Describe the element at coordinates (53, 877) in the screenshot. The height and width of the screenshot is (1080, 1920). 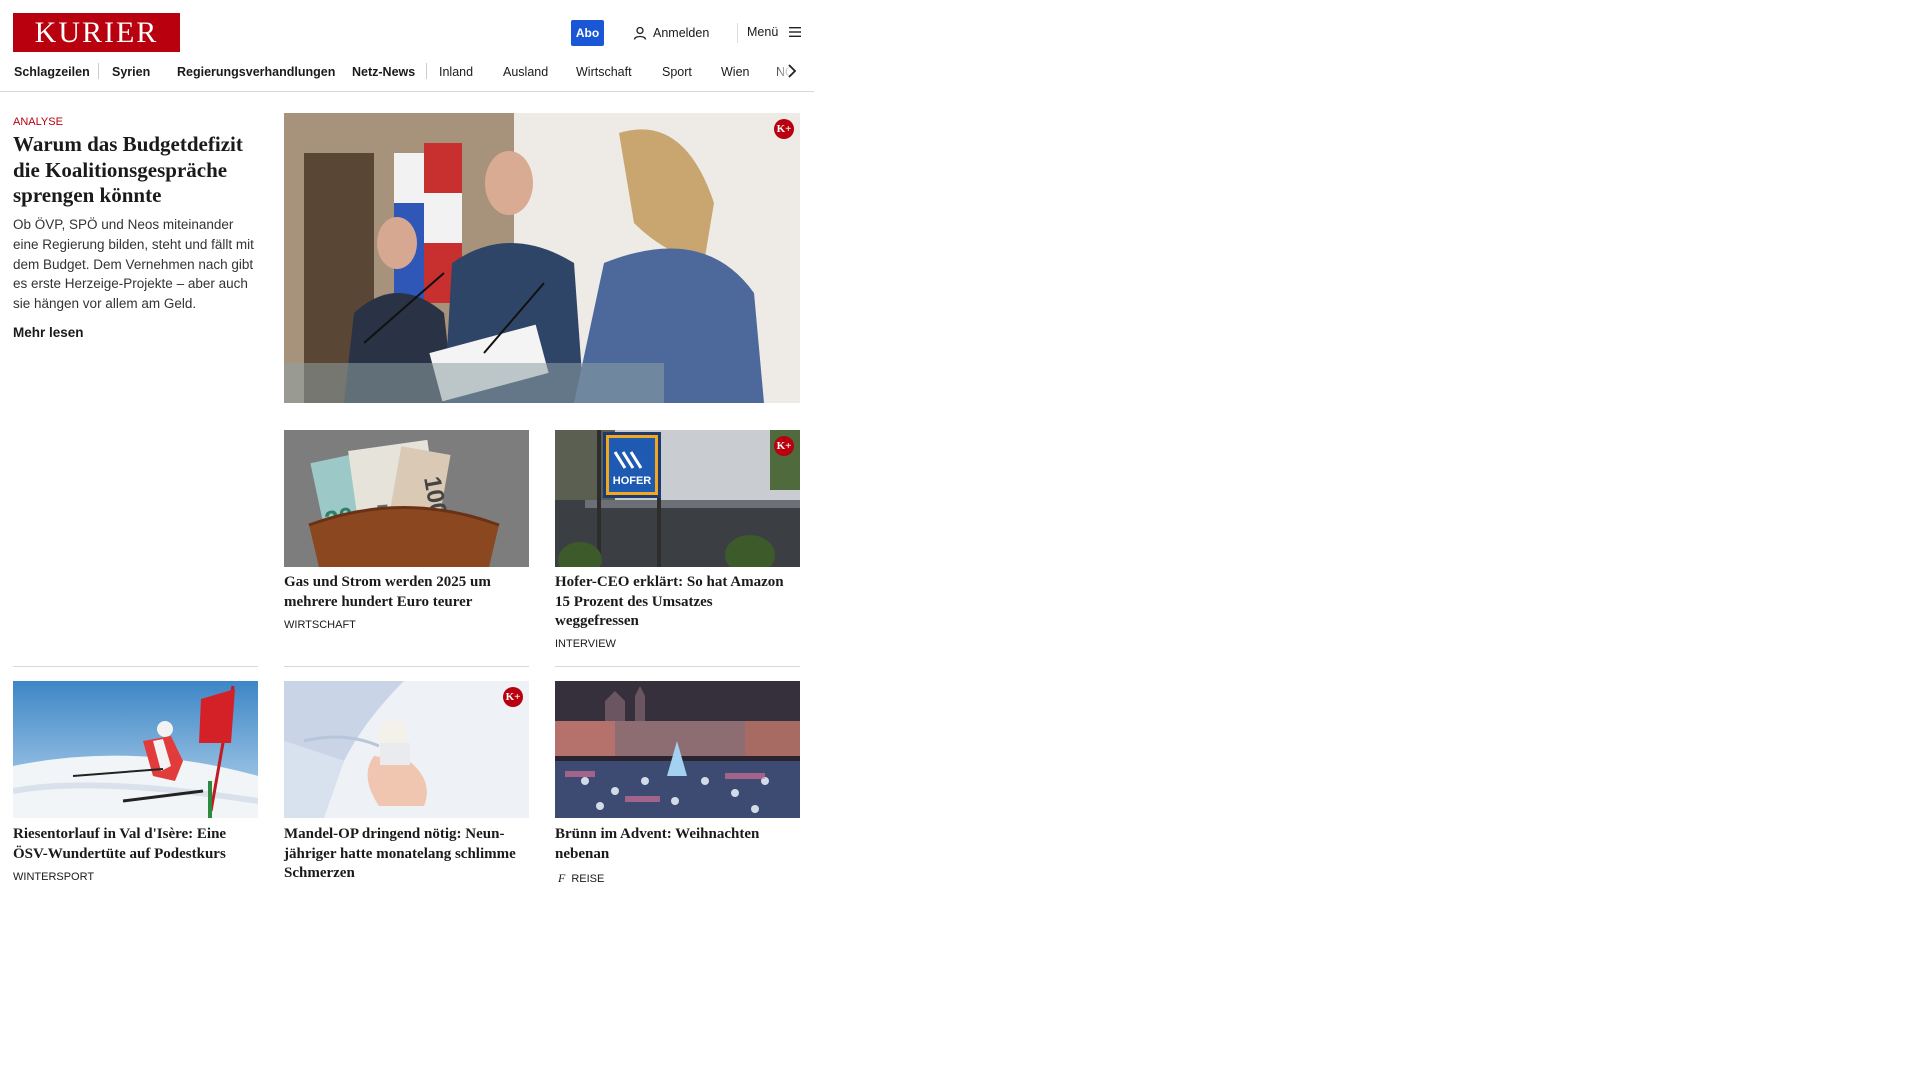
I see `card-category: WINTERSPORT` at that location.